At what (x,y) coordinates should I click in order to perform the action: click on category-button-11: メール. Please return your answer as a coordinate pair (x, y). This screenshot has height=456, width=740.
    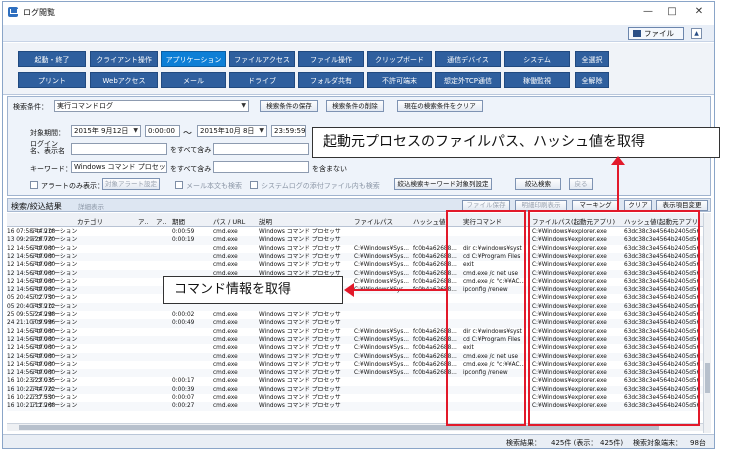
    Looking at the image, I should click on (193, 80).